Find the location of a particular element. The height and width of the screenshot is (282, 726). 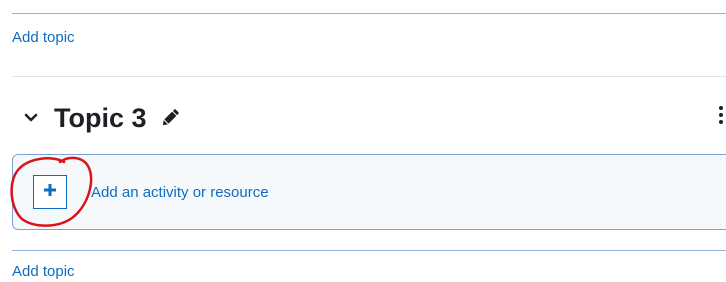

section-title: Topic 3 is located at coordinates (100, 118).